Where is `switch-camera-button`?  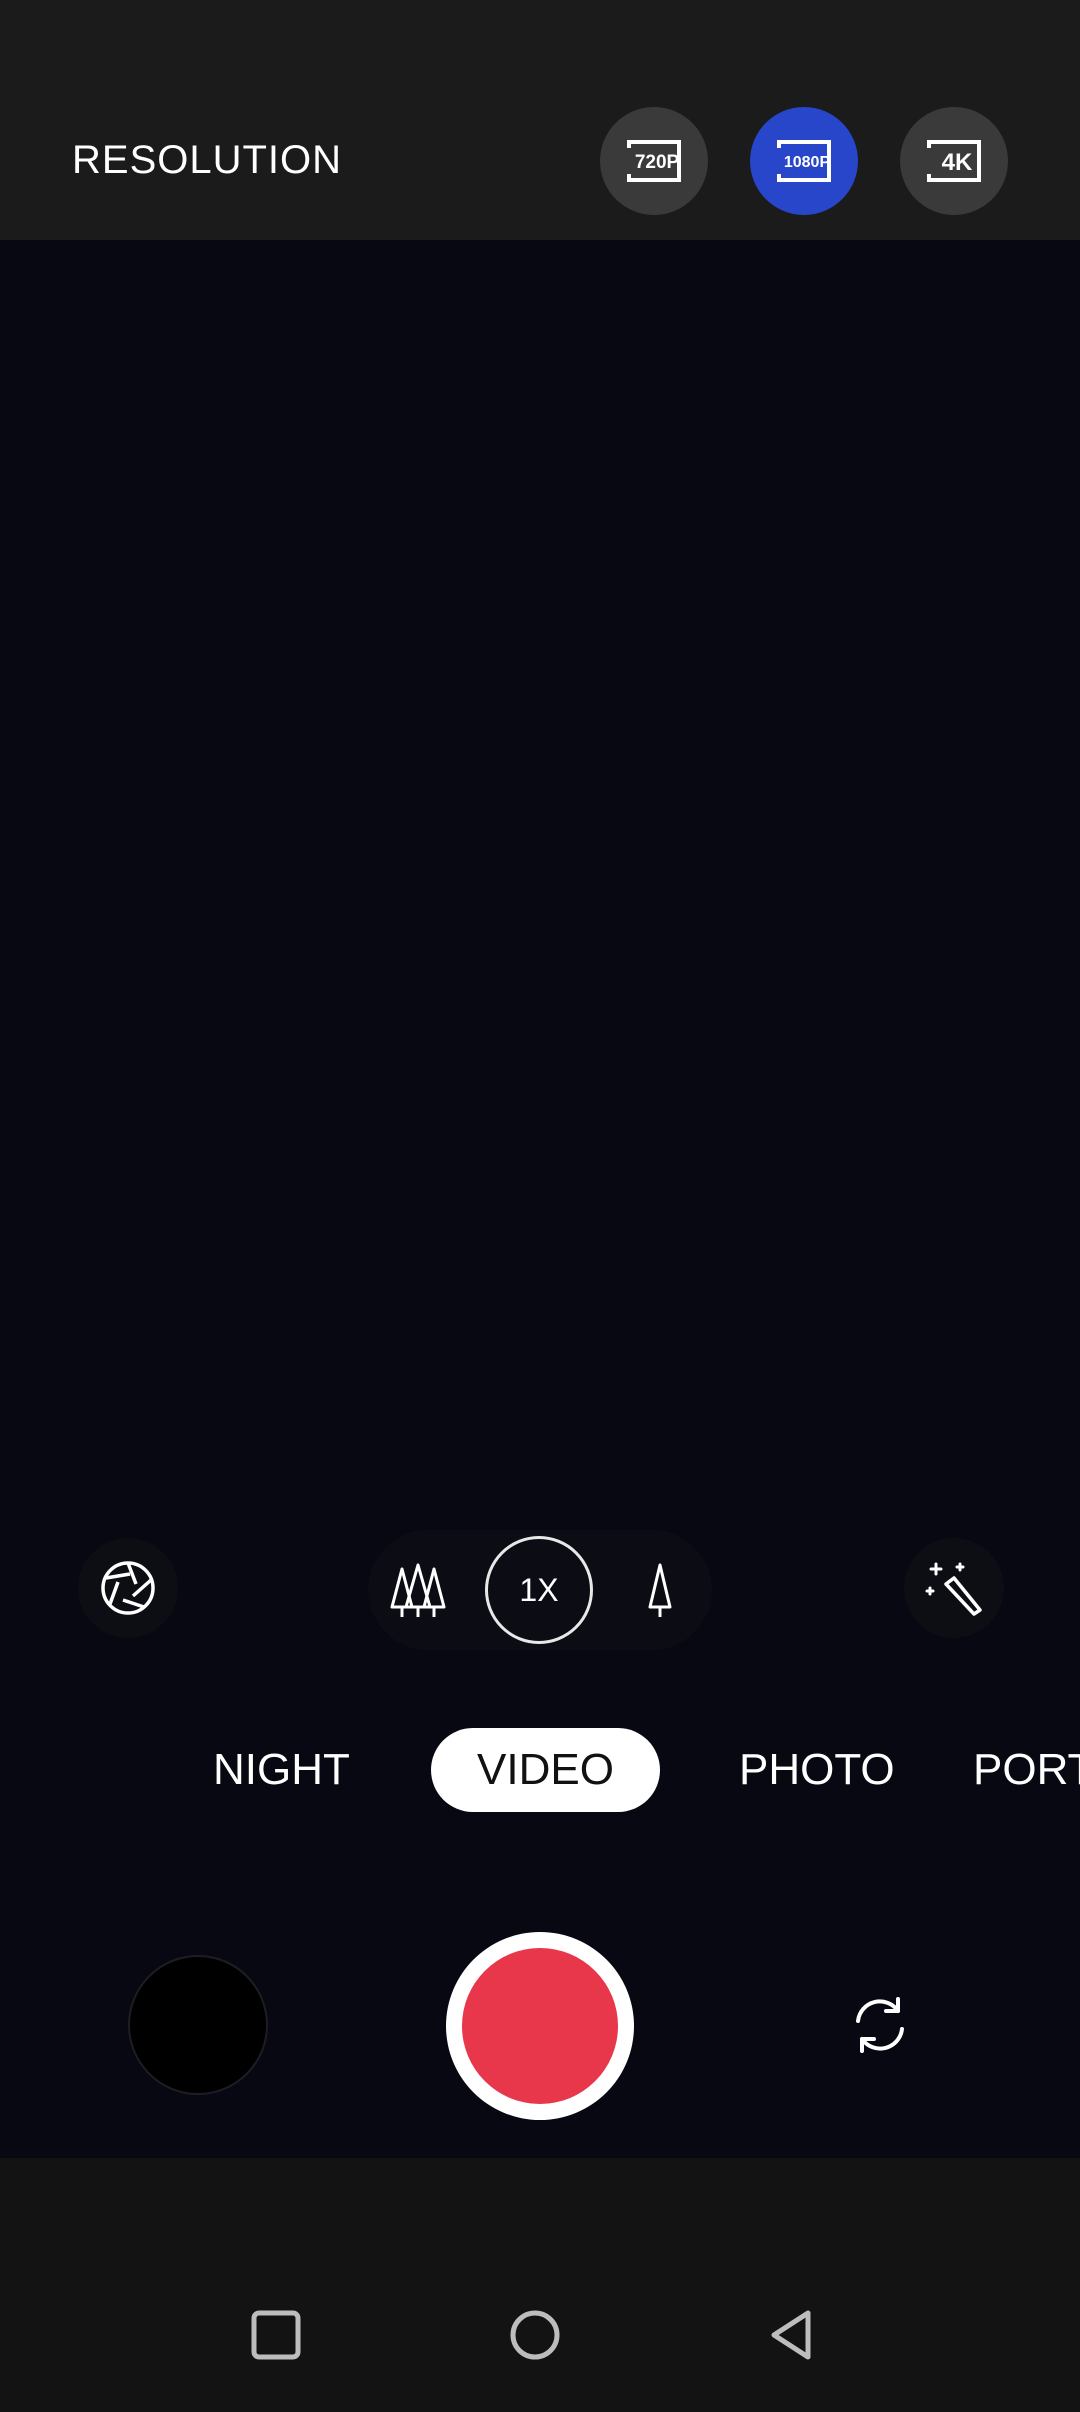 switch-camera-button is located at coordinates (880, 2025).